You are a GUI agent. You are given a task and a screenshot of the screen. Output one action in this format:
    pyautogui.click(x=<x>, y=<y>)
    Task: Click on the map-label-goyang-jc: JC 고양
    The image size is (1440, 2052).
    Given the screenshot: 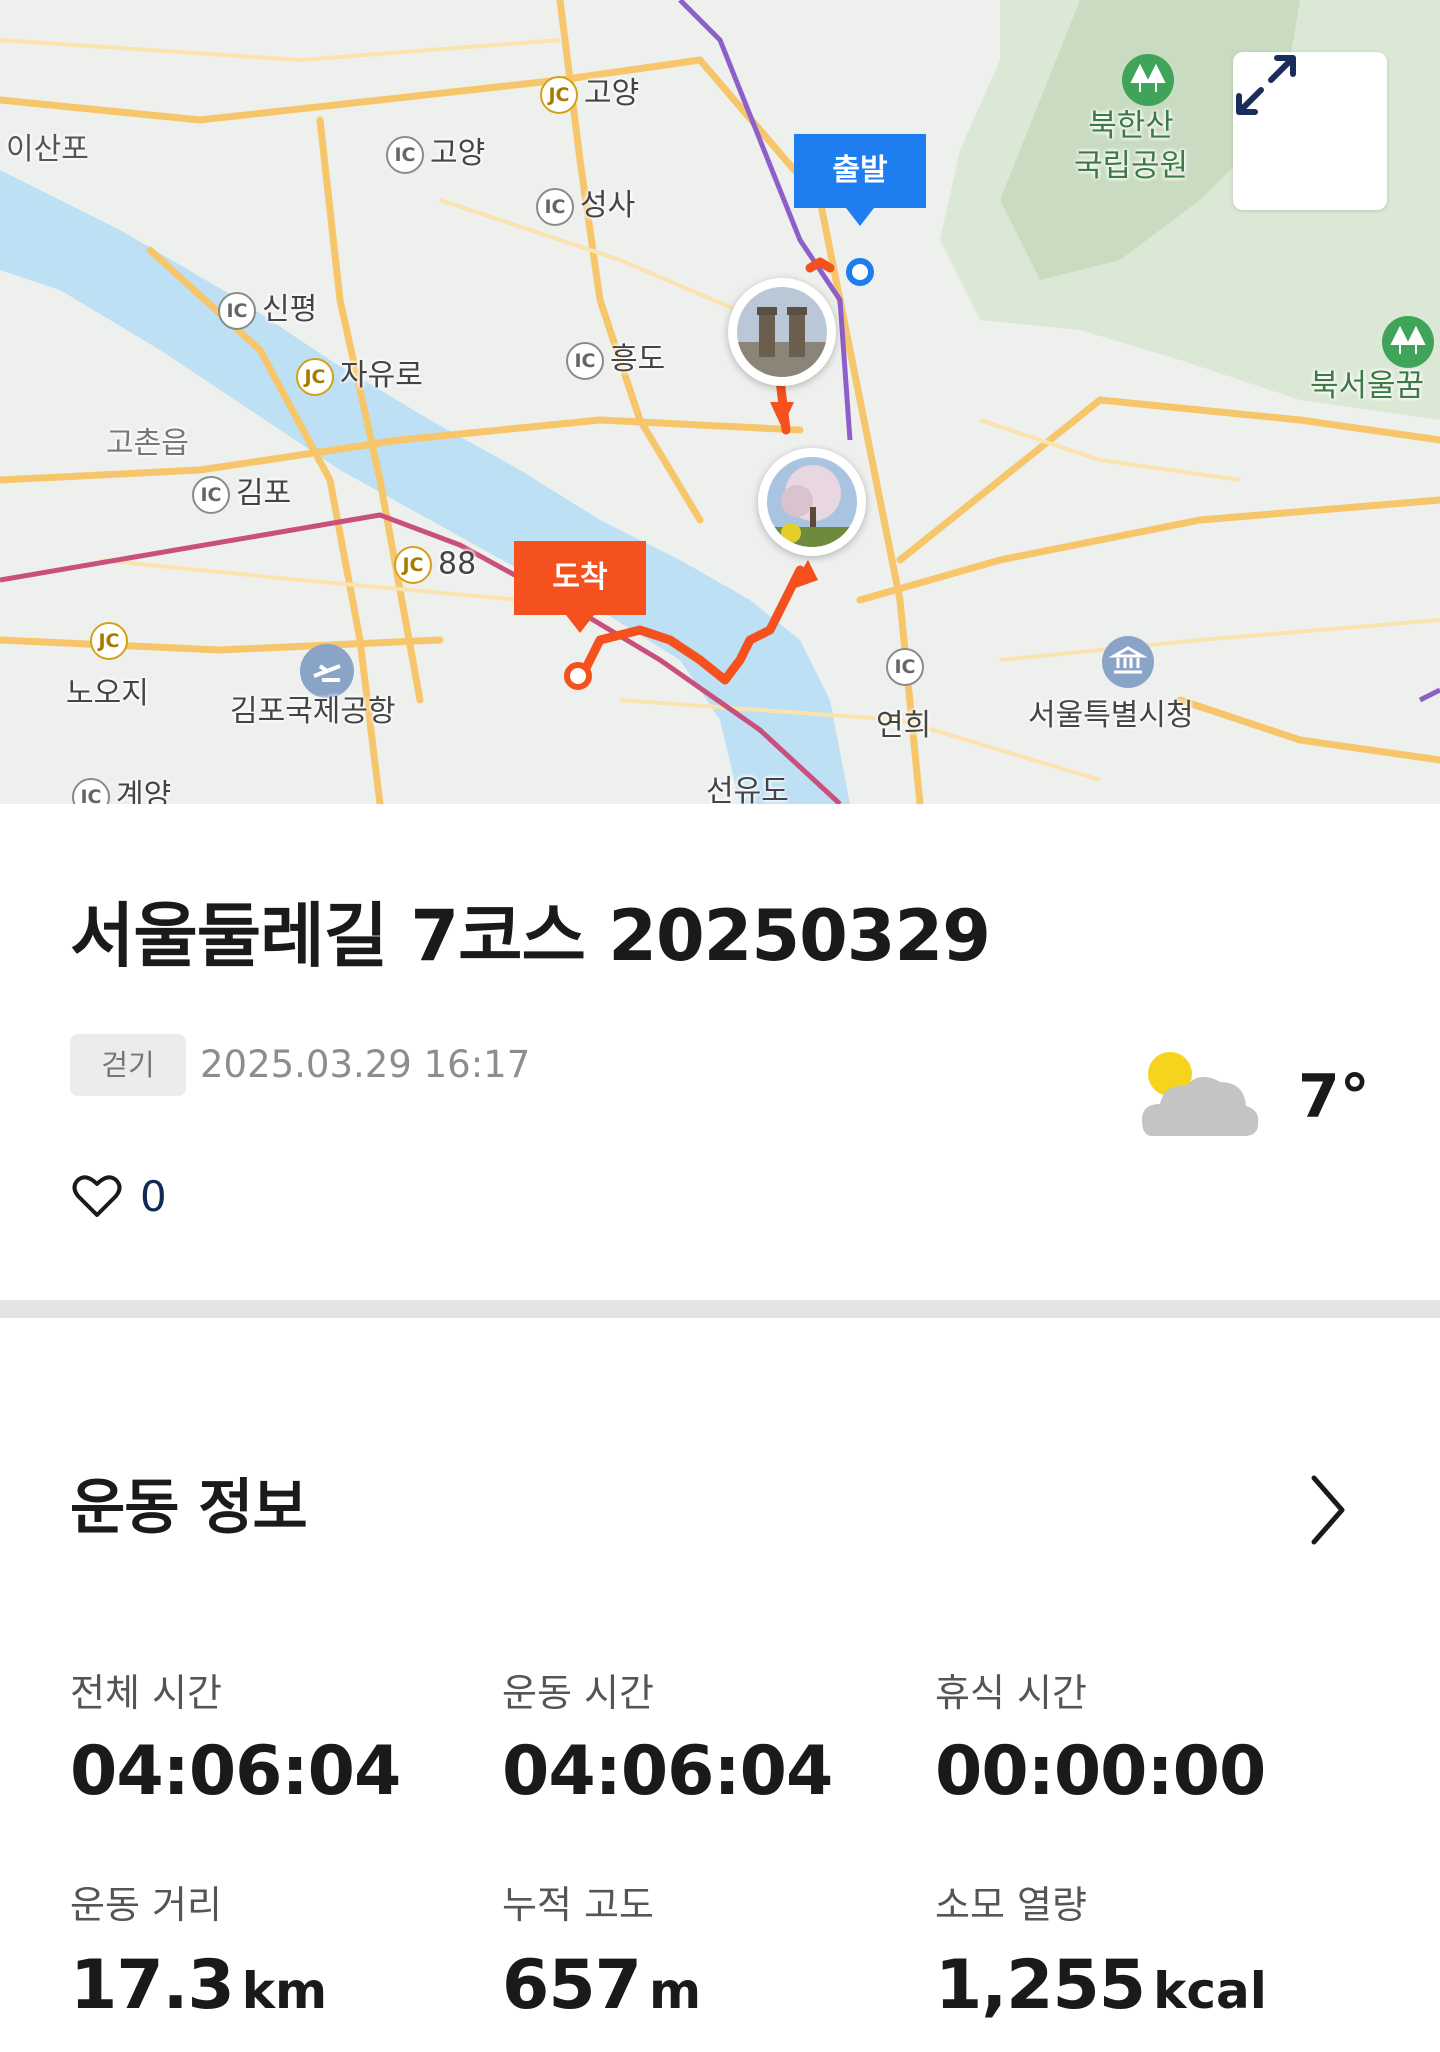 What is the action you would take?
    pyautogui.click(x=589, y=91)
    